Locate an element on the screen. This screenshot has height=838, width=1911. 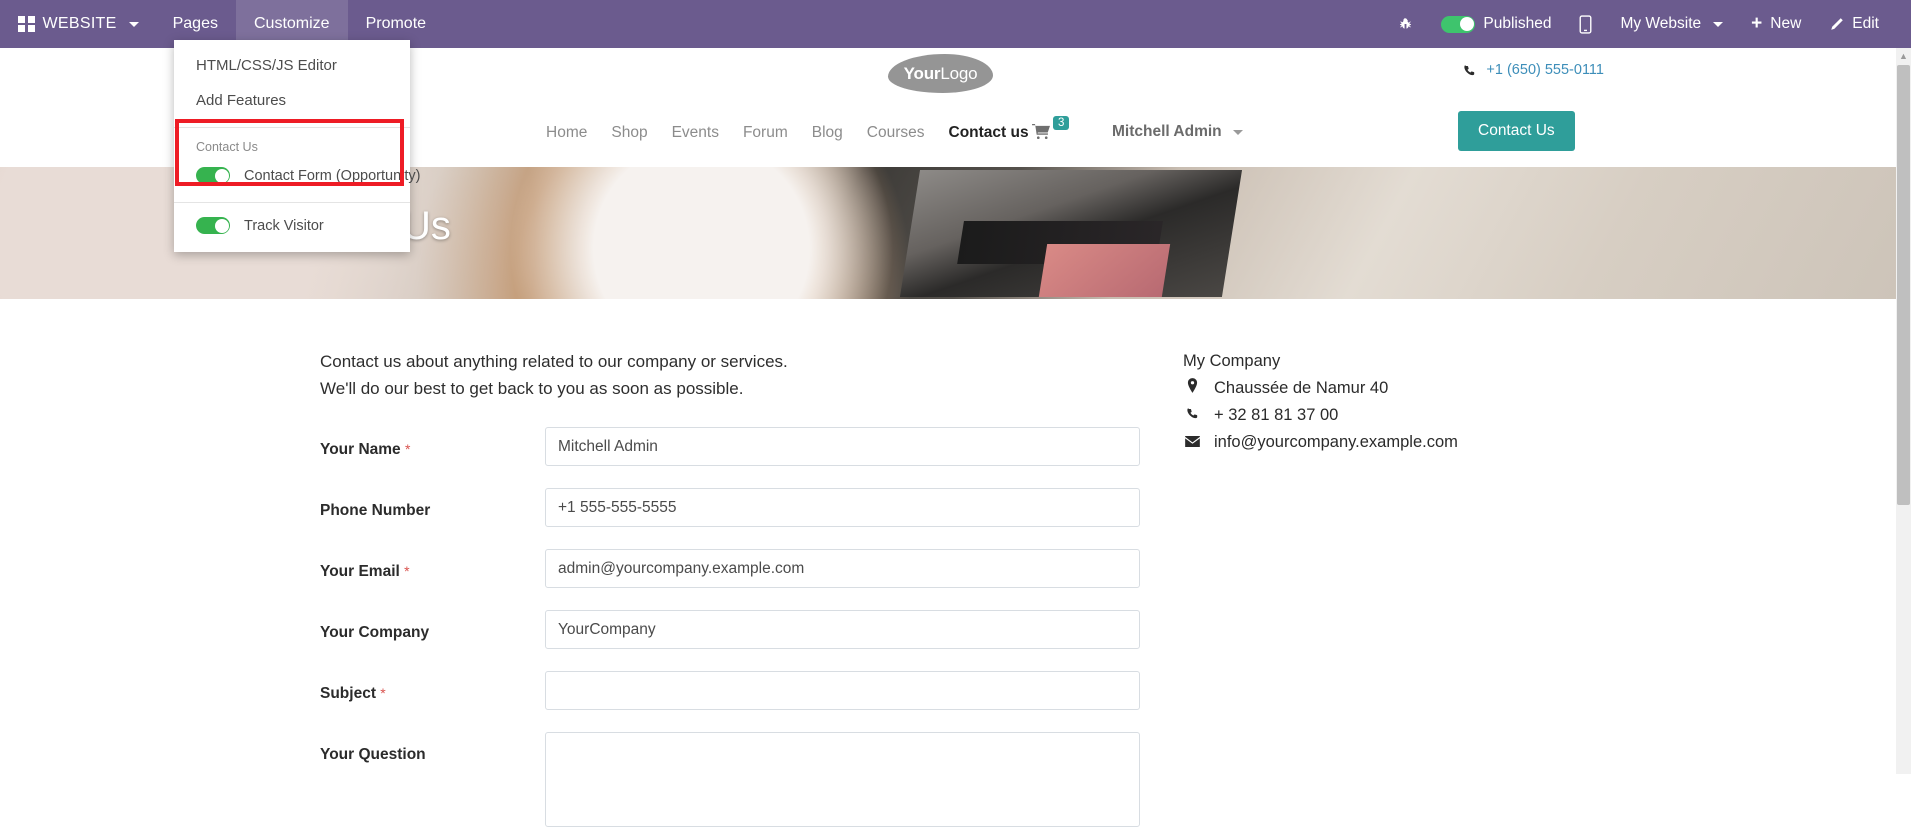
input-your-name is located at coordinates (842, 446).